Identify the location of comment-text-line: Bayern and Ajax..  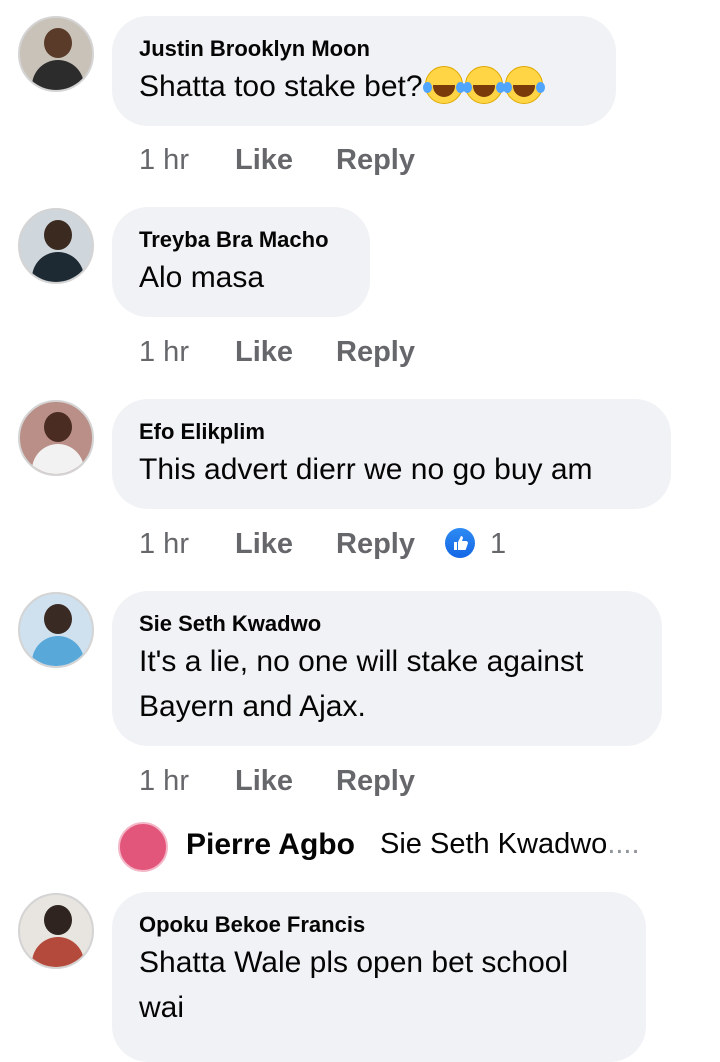
(252, 706).